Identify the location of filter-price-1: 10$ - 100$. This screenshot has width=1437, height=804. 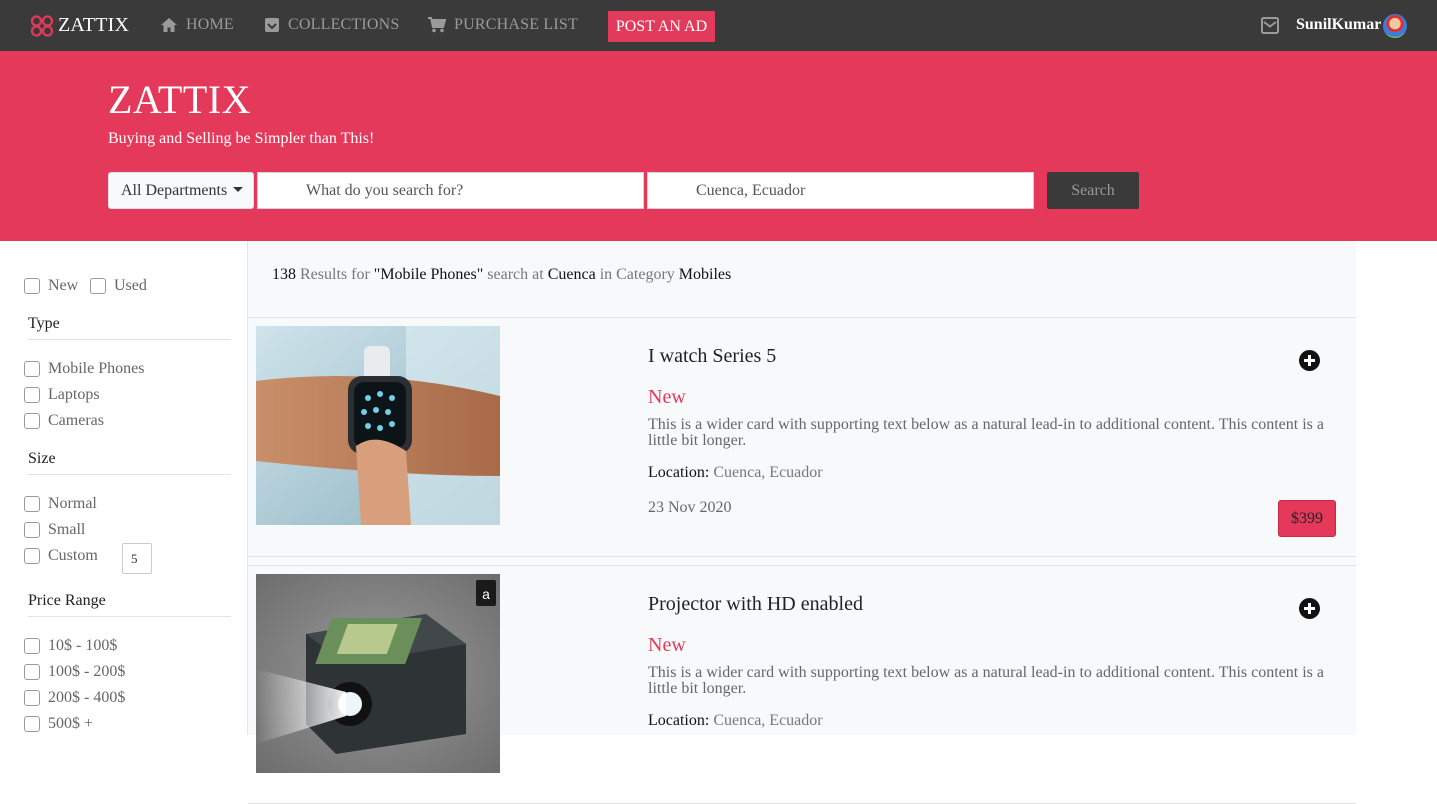
(70, 646).